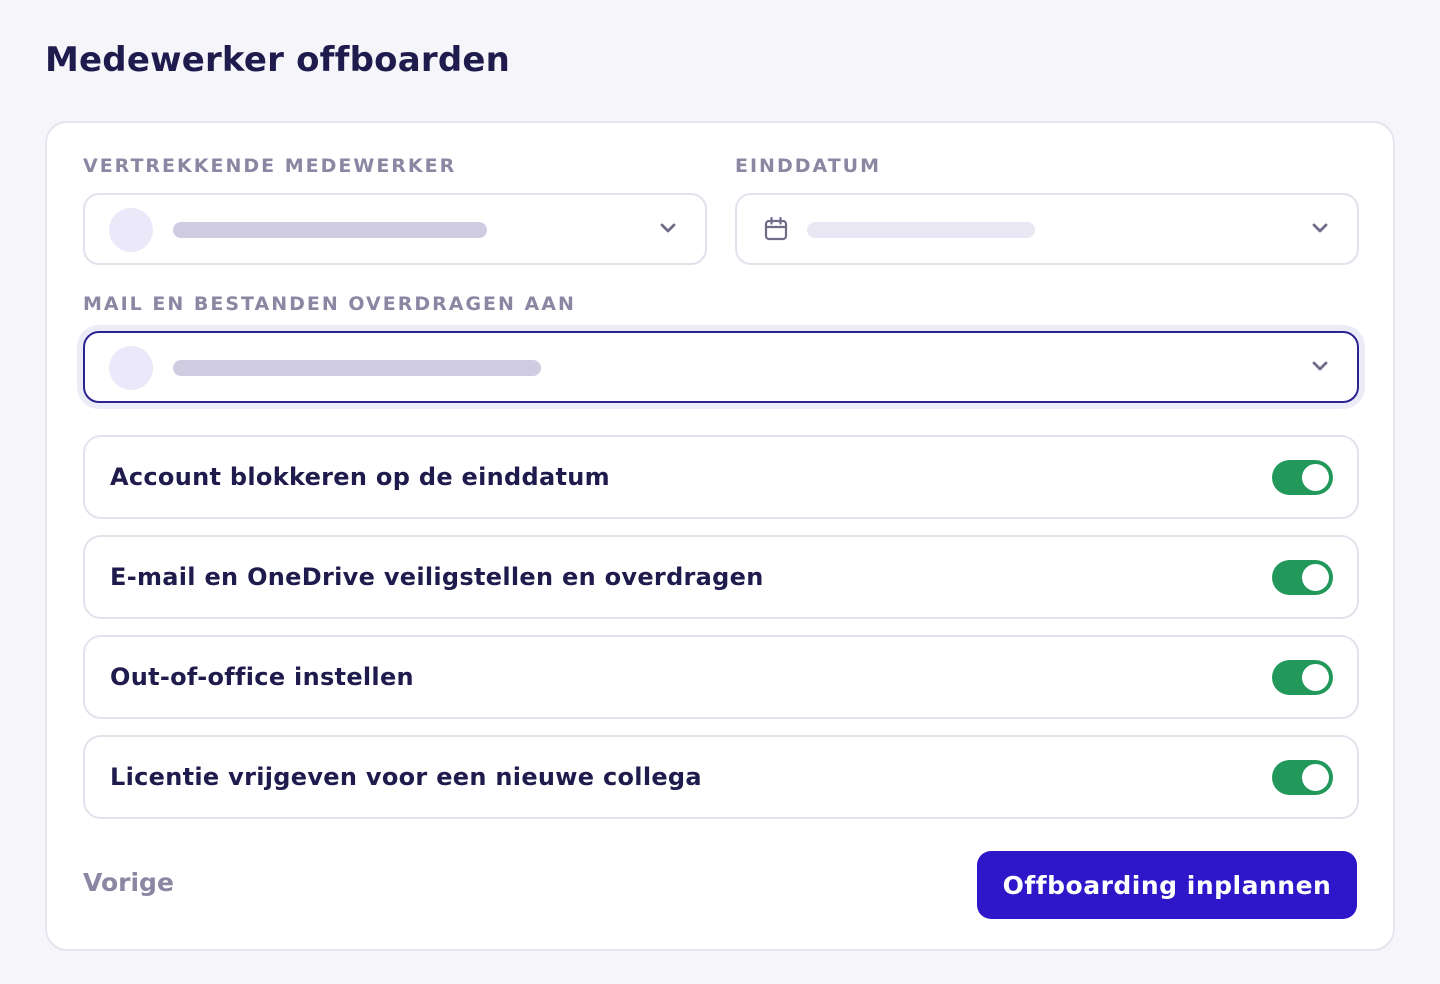 This screenshot has width=1440, height=984. What do you see at coordinates (721, 677) in the screenshot?
I see `option-out-of-office: Out-of-office instellen` at bounding box center [721, 677].